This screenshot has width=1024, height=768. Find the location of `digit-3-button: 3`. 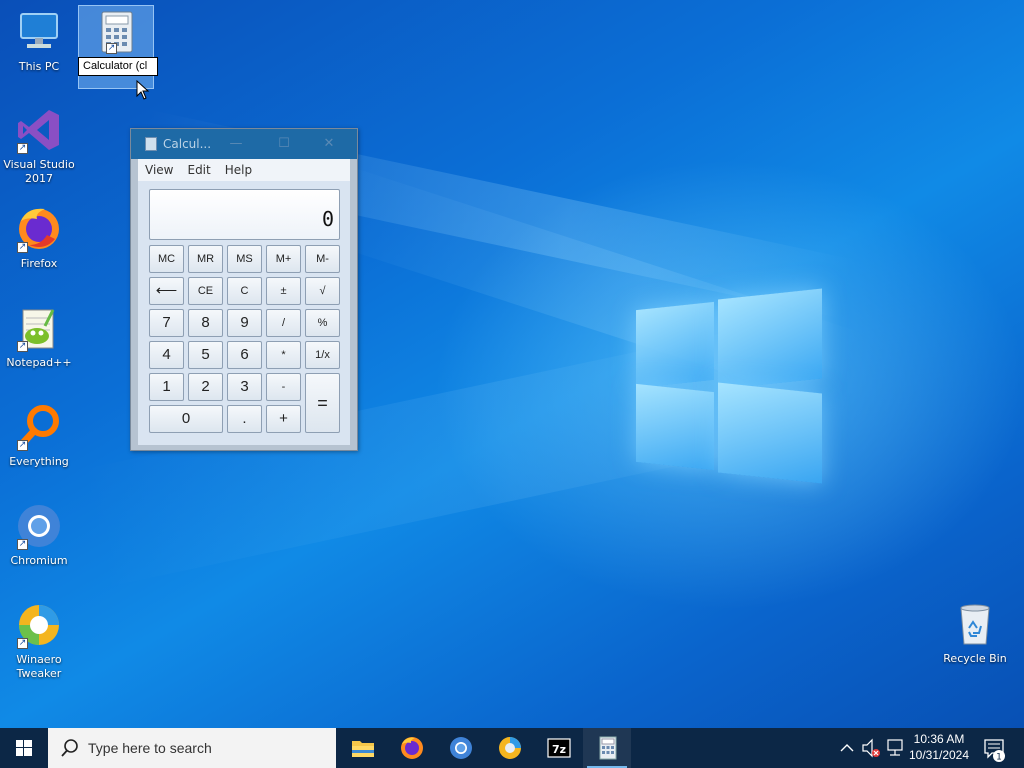

digit-3-button: 3 is located at coordinates (244, 387).